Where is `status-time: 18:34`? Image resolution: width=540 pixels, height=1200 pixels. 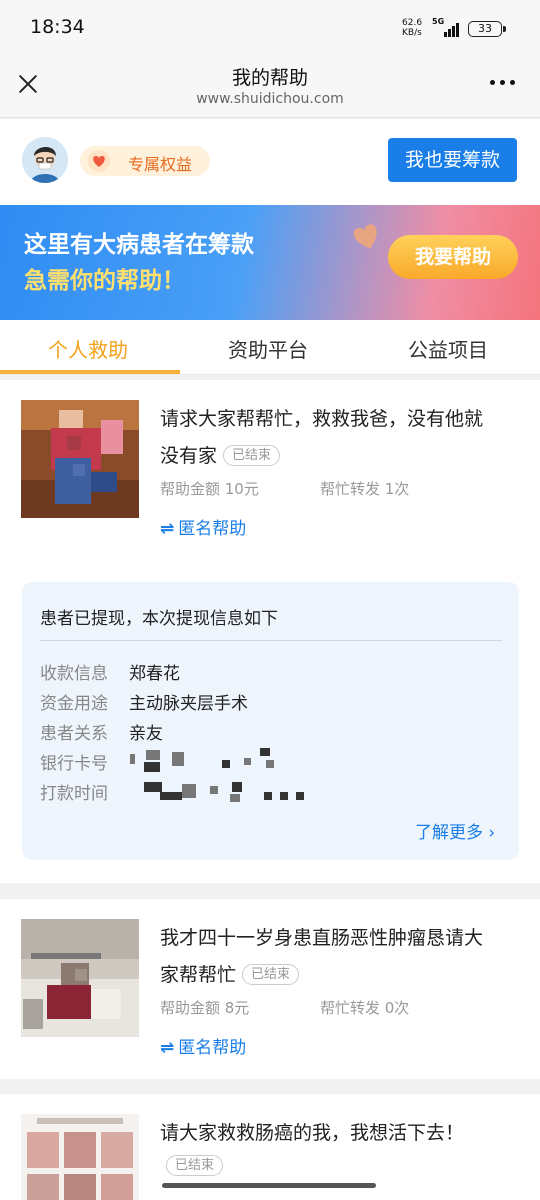 status-time: 18:34 is located at coordinates (57, 27).